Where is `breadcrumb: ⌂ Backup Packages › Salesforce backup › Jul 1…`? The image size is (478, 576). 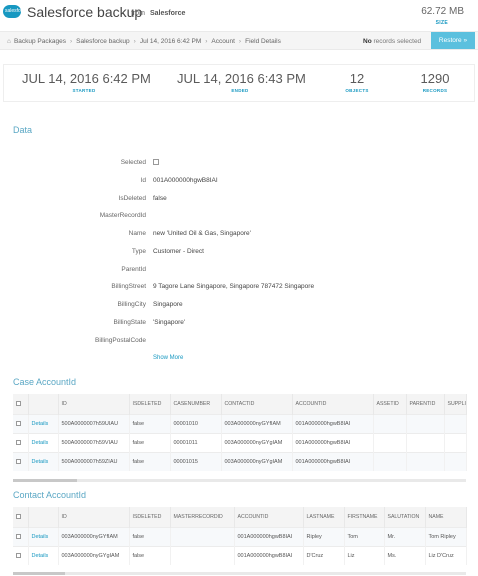
breadcrumb: ⌂ Backup Packages › Salesforce backup › Jul 1… is located at coordinates (144, 41).